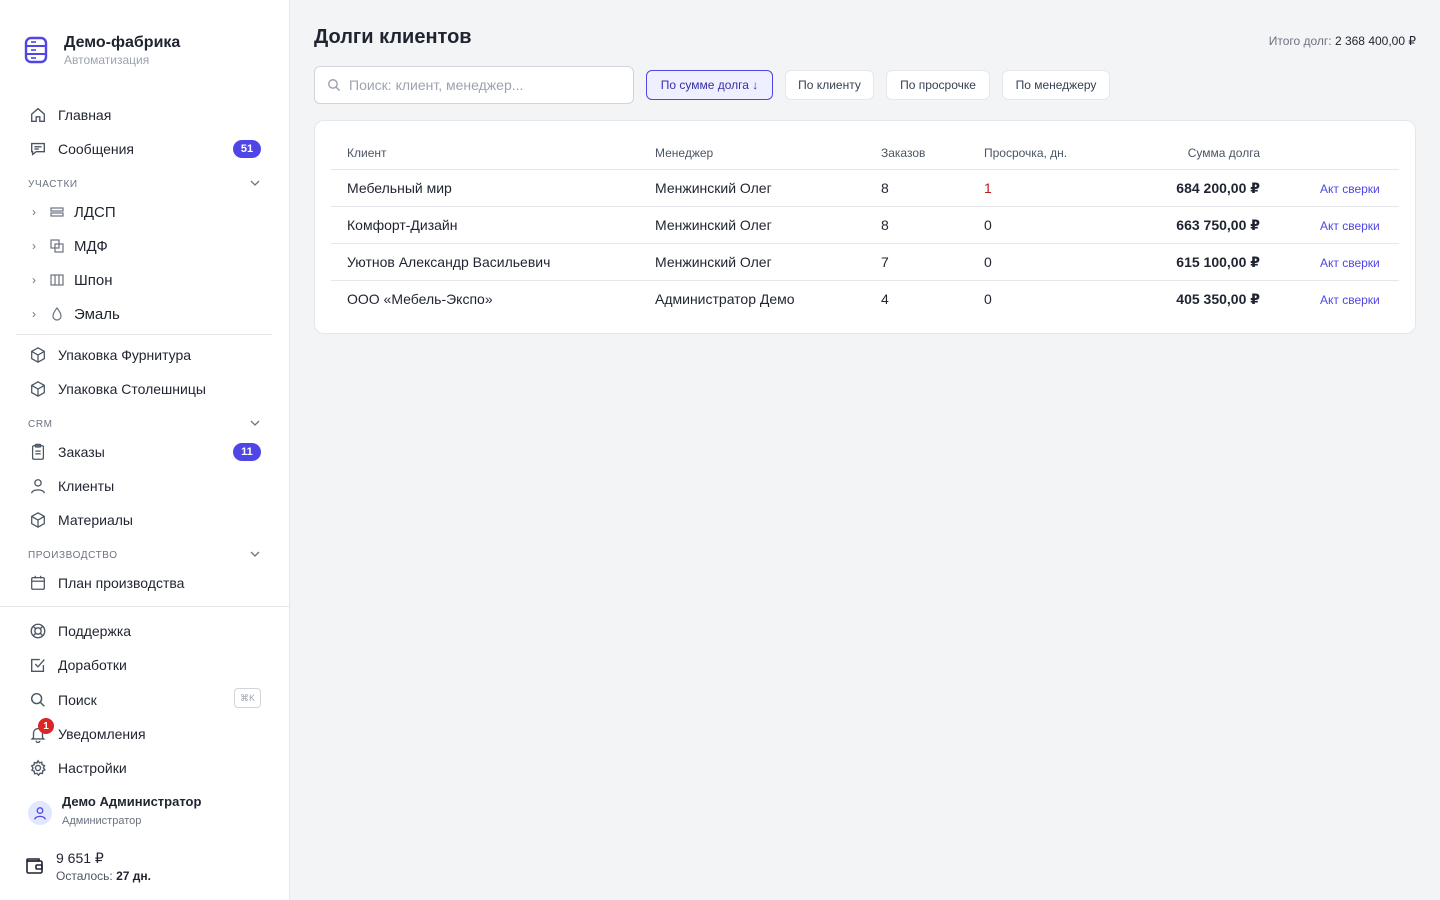  Describe the element at coordinates (38, 115) in the screenshot. I see `home-icon` at that location.